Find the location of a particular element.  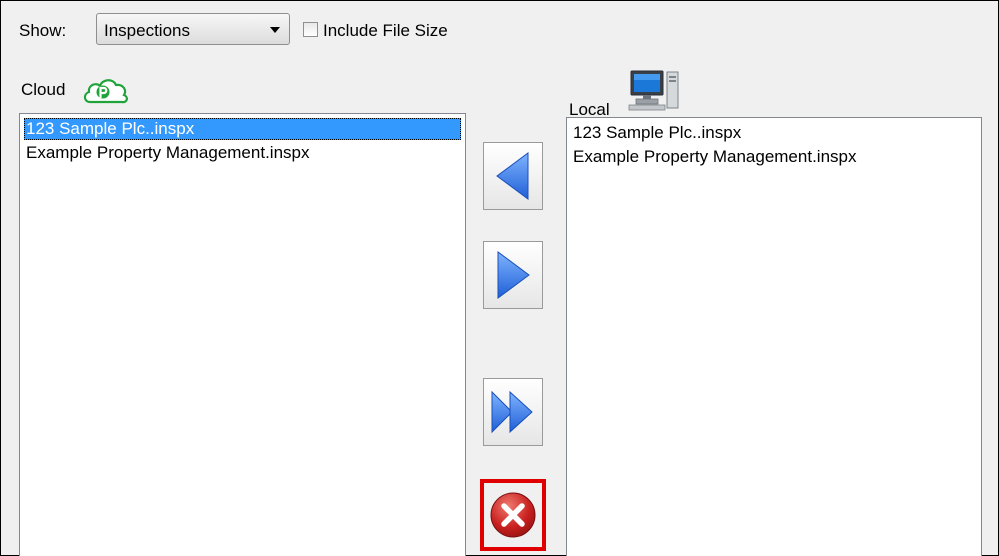

chevron-down-icon is located at coordinates (275, 30).